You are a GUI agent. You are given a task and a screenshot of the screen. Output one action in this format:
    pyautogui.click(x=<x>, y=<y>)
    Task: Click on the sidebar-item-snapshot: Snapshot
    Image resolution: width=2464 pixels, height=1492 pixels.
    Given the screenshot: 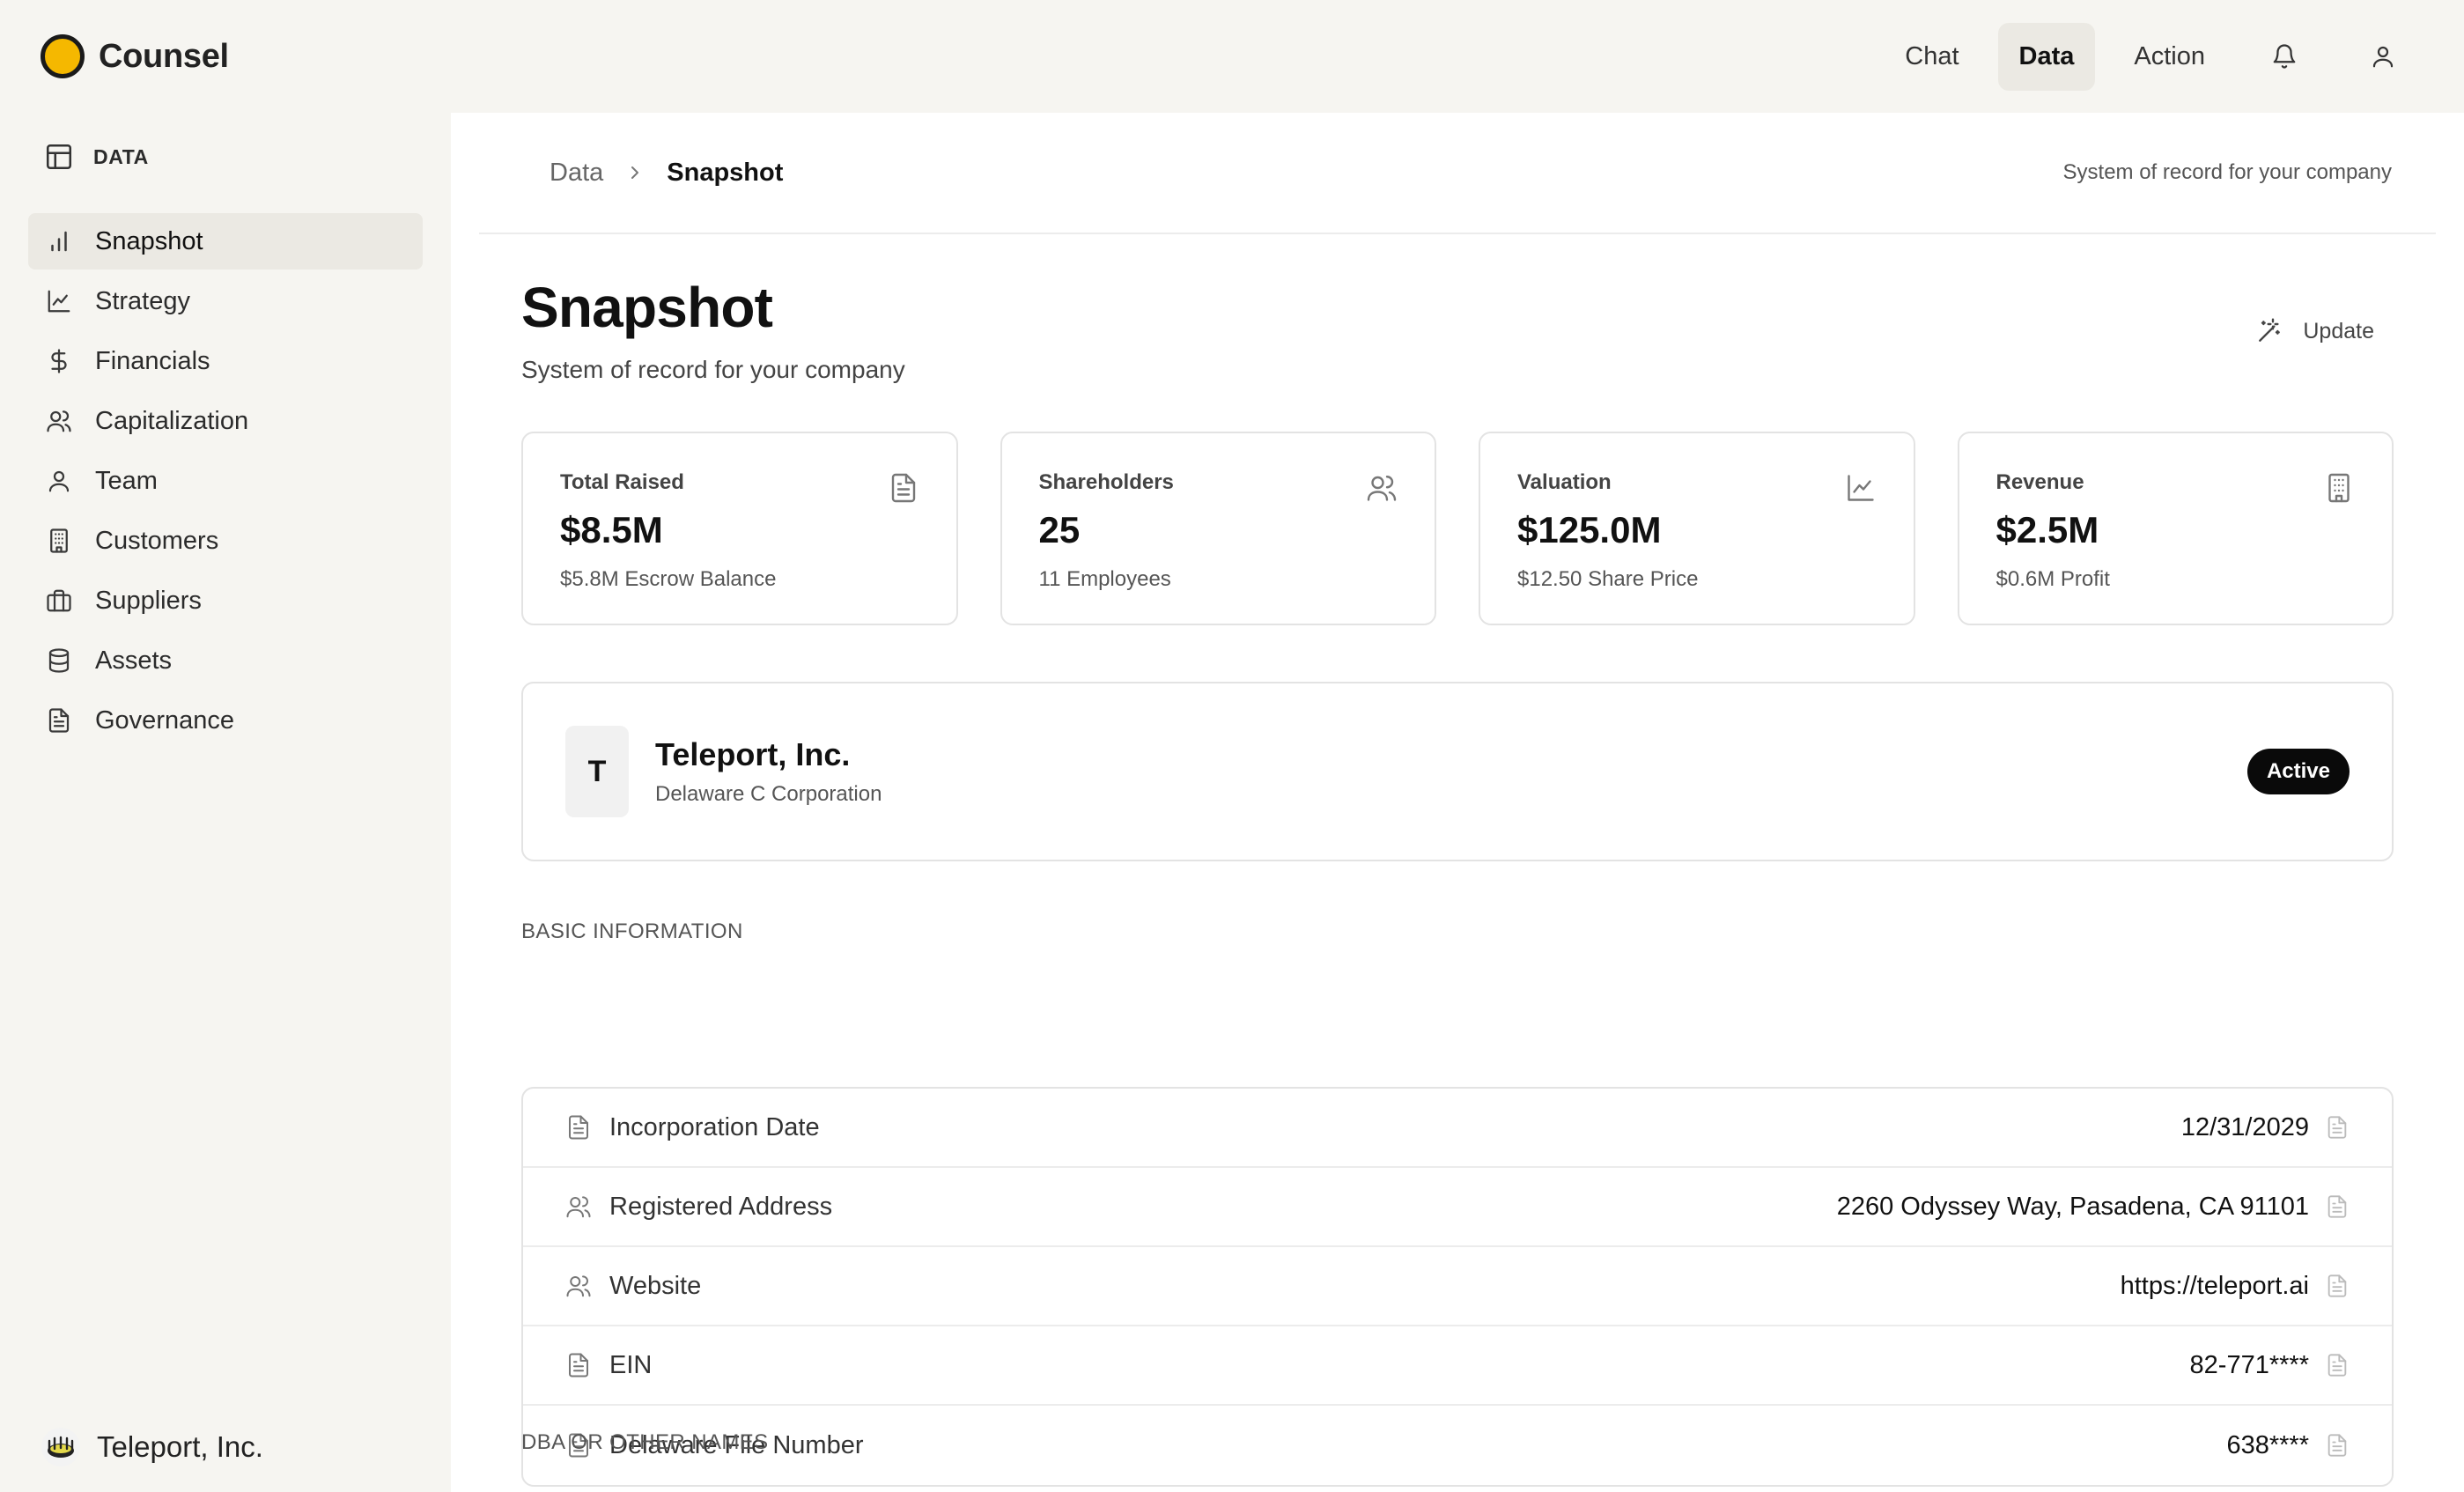 What is the action you would take?
    pyautogui.click(x=225, y=241)
    